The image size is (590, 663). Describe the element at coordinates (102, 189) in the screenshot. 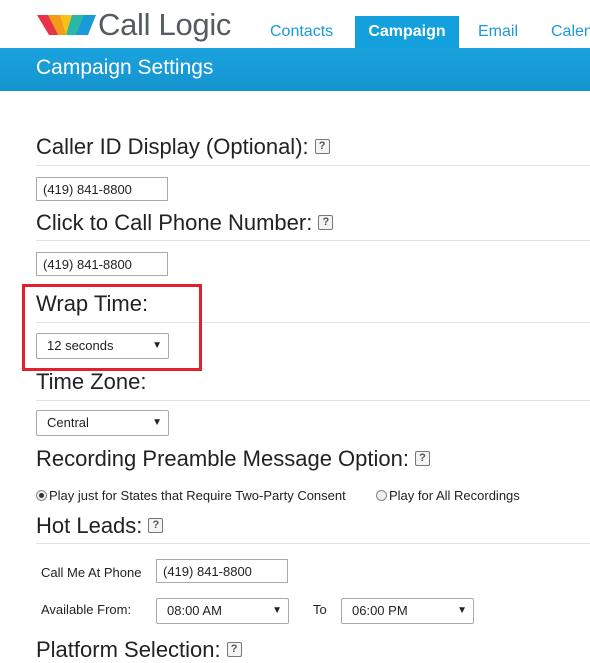

I see `caller-id-input` at that location.